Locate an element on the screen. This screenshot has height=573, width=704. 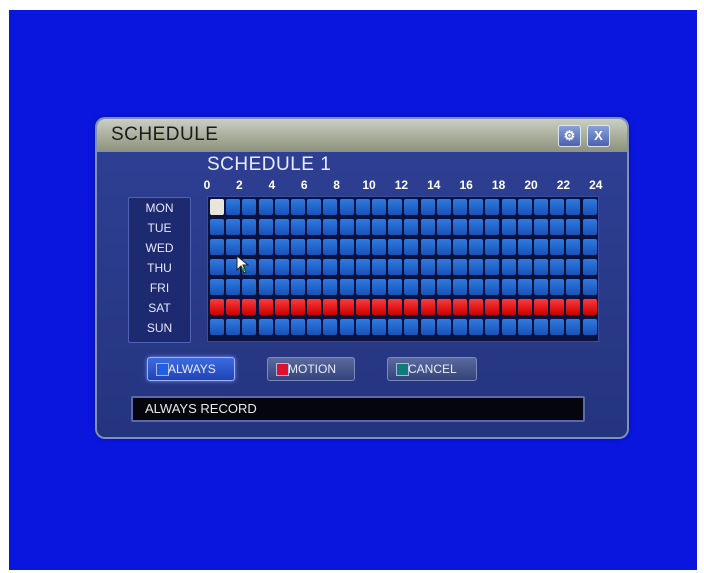
schedule-grid is located at coordinates (403, 269).